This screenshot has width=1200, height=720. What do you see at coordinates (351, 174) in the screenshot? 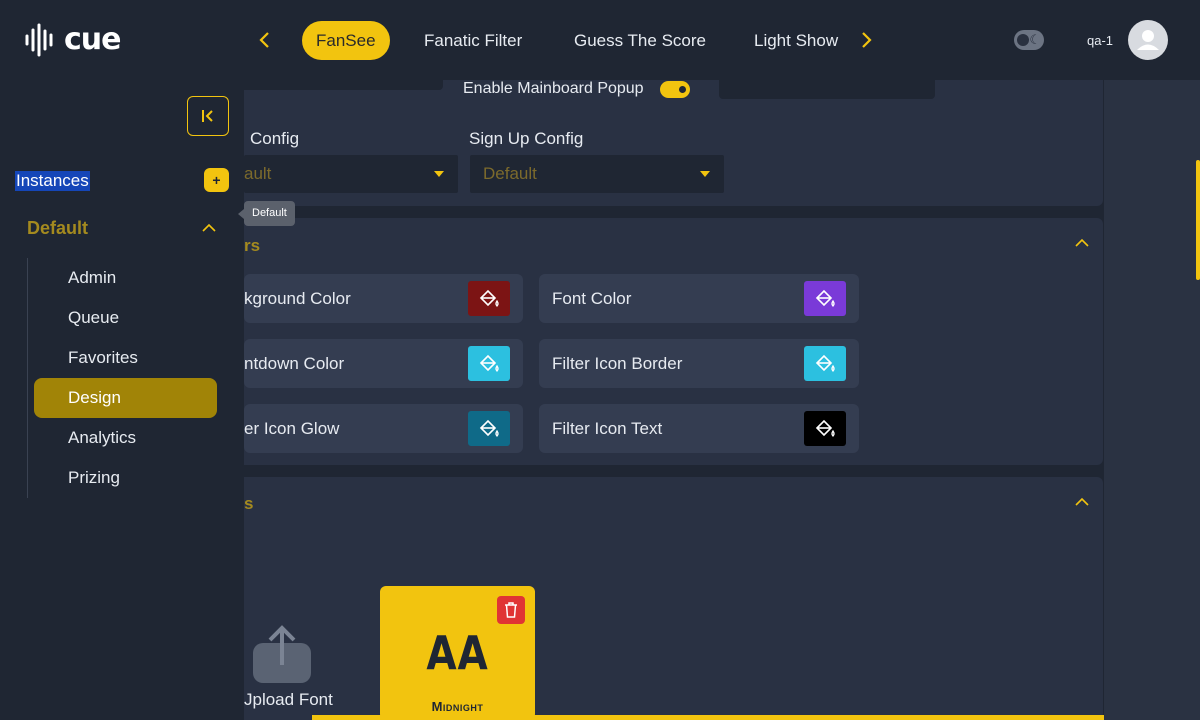
I see `config-select: ault` at bounding box center [351, 174].